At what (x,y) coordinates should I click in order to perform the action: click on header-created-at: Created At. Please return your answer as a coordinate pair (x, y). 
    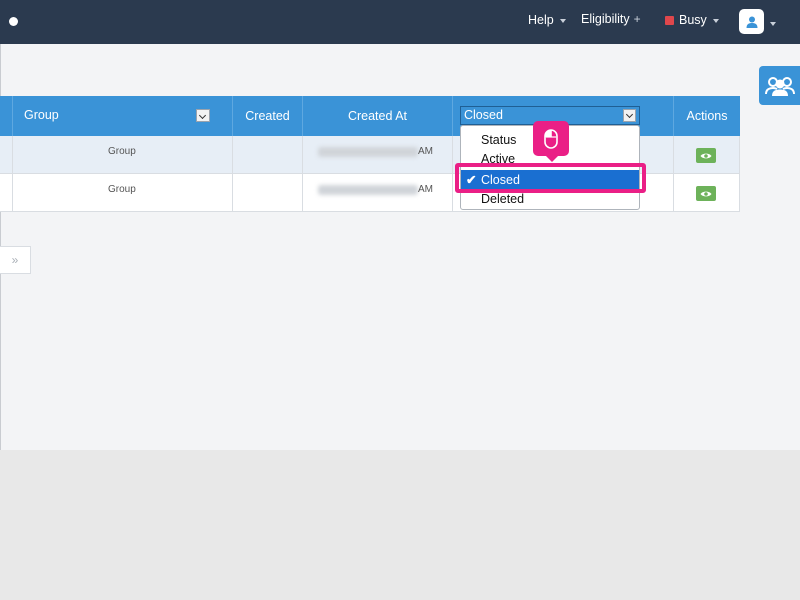
    Looking at the image, I should click on (378, 116).